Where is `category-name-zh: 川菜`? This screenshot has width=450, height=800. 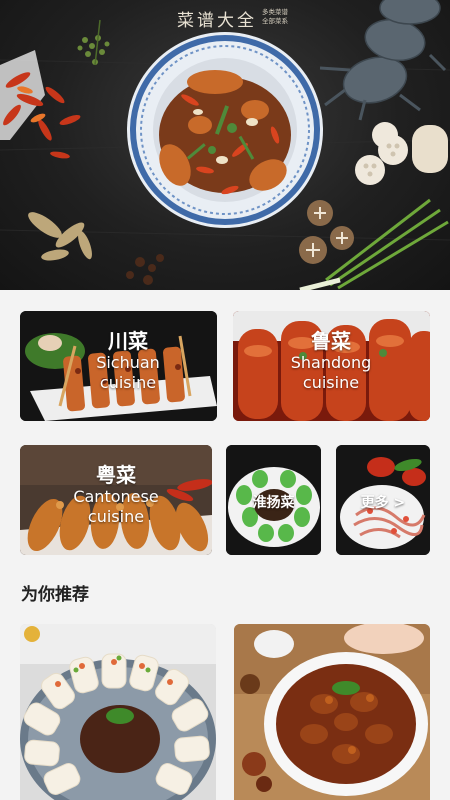 category-name-zh: 川菜 is located at coordinates (128, 341).